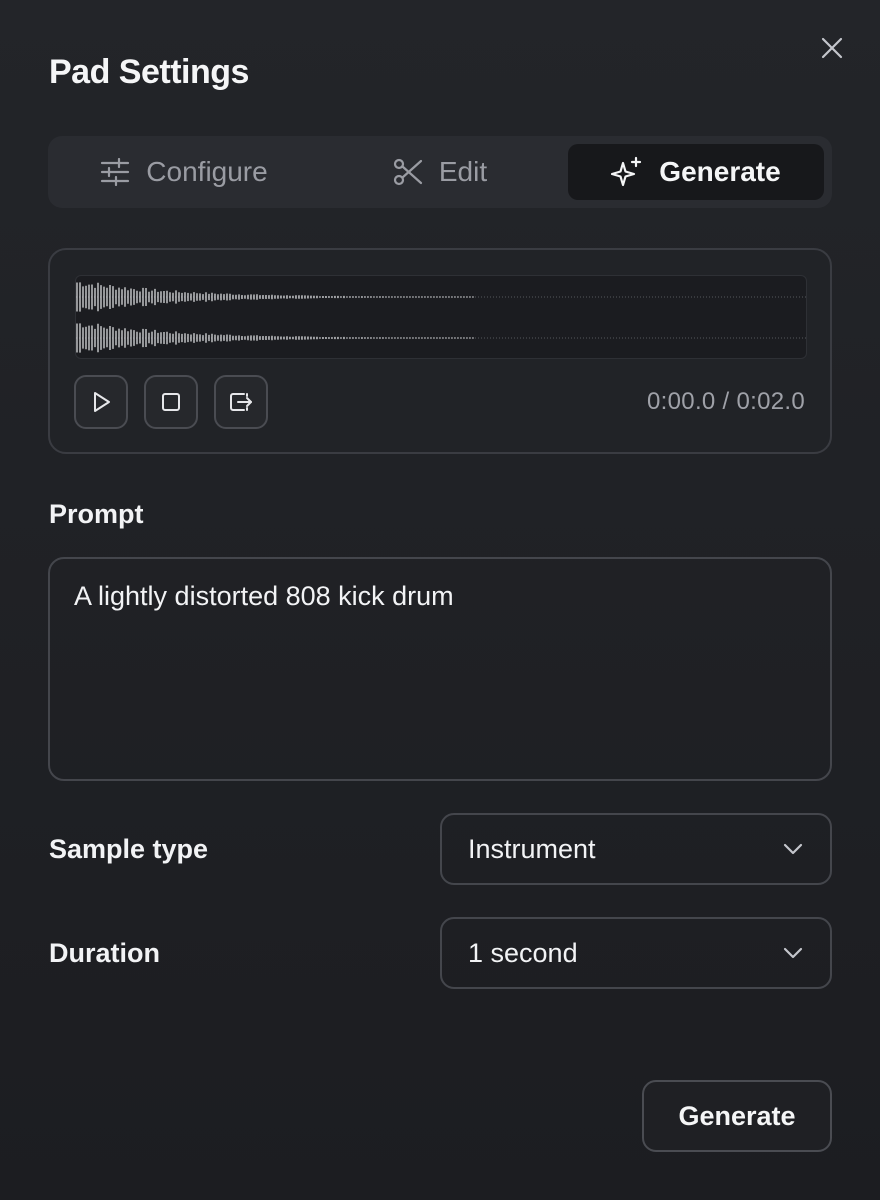  Describe the element at coordinates (737, 1116) in the screenshot. I see `generate-button: Generate` at that location.